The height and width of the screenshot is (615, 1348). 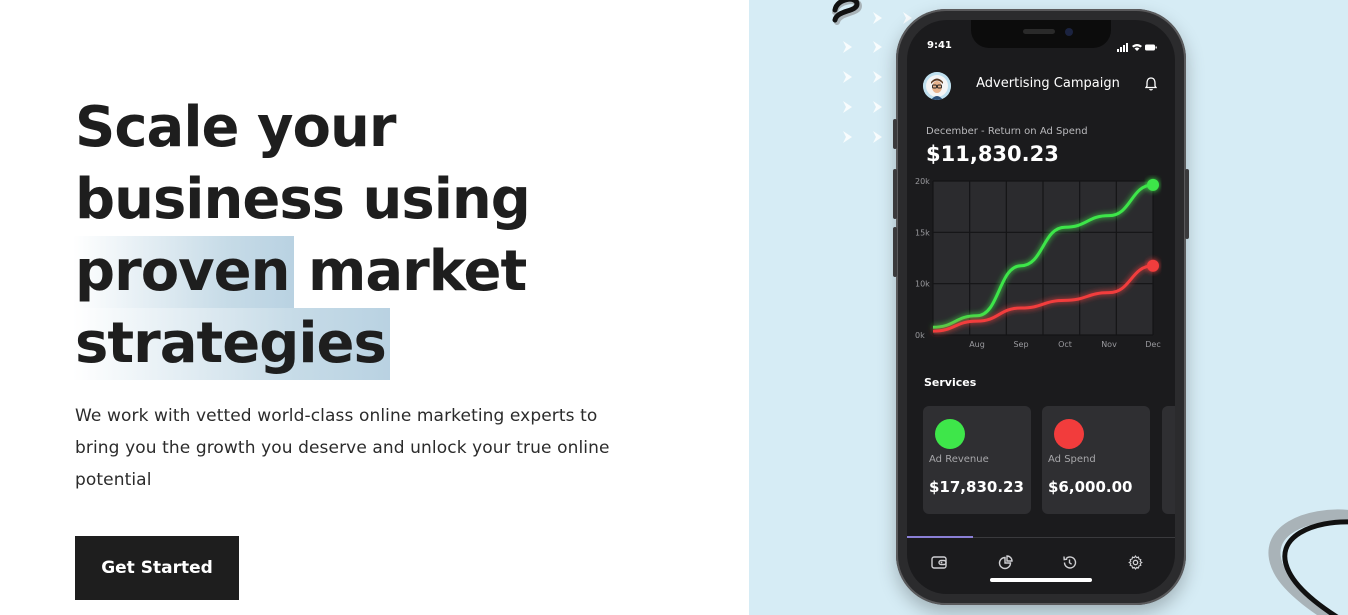 What do you see at coordinates (920, 335) in the screenshot?
I see `chart-y-tick-label: 0k` at bounding box center [920, 335].